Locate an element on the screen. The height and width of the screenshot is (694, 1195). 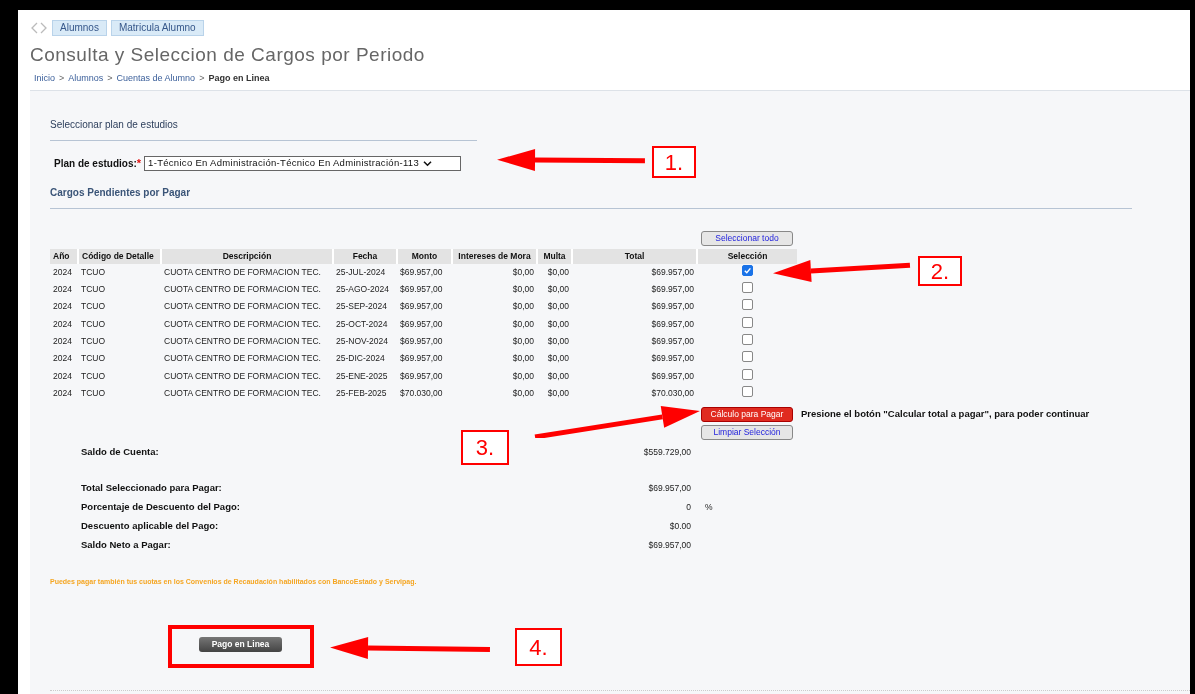
table-cell: TCUO is located at coordinates (119, 272).